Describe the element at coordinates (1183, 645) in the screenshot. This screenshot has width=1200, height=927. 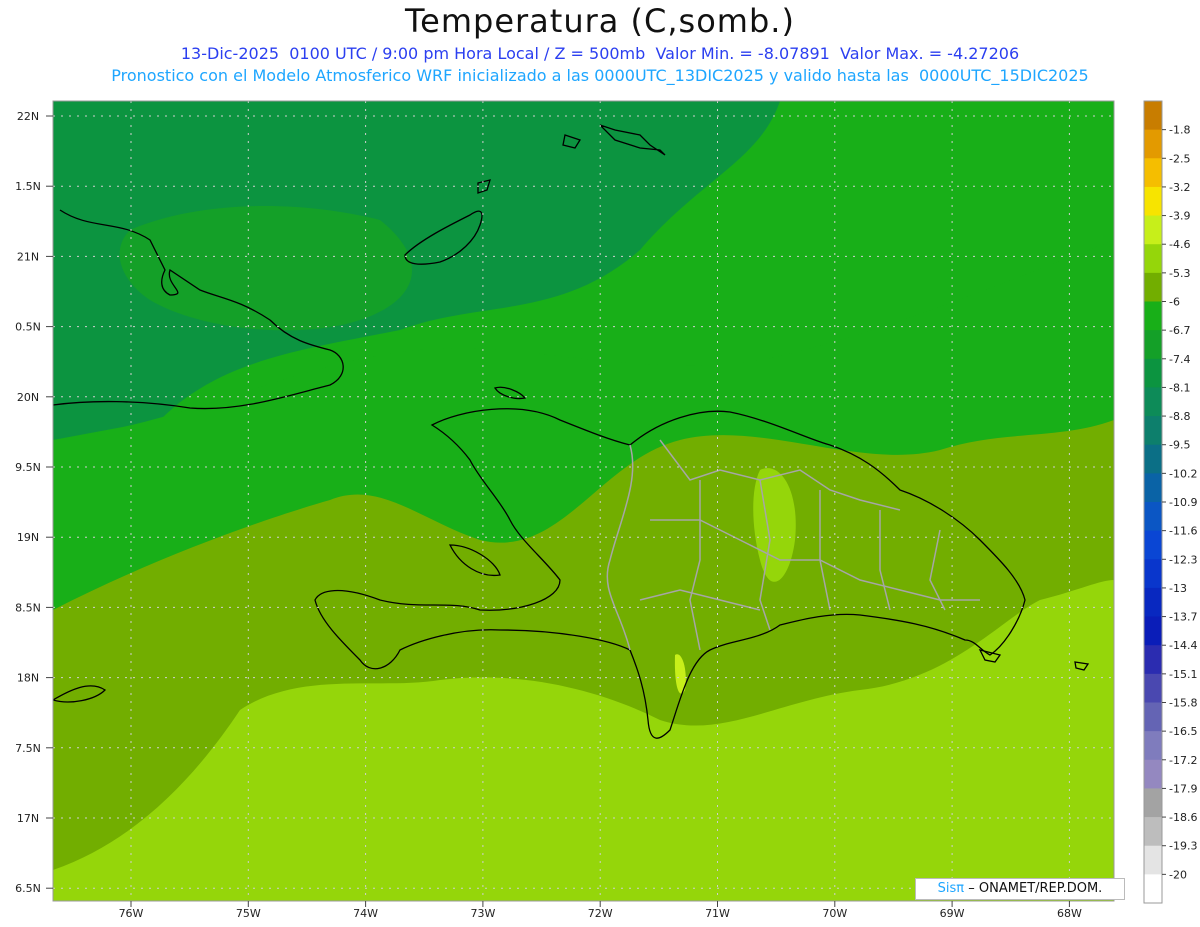
I see `colorbar-label: -14.4` at that location.